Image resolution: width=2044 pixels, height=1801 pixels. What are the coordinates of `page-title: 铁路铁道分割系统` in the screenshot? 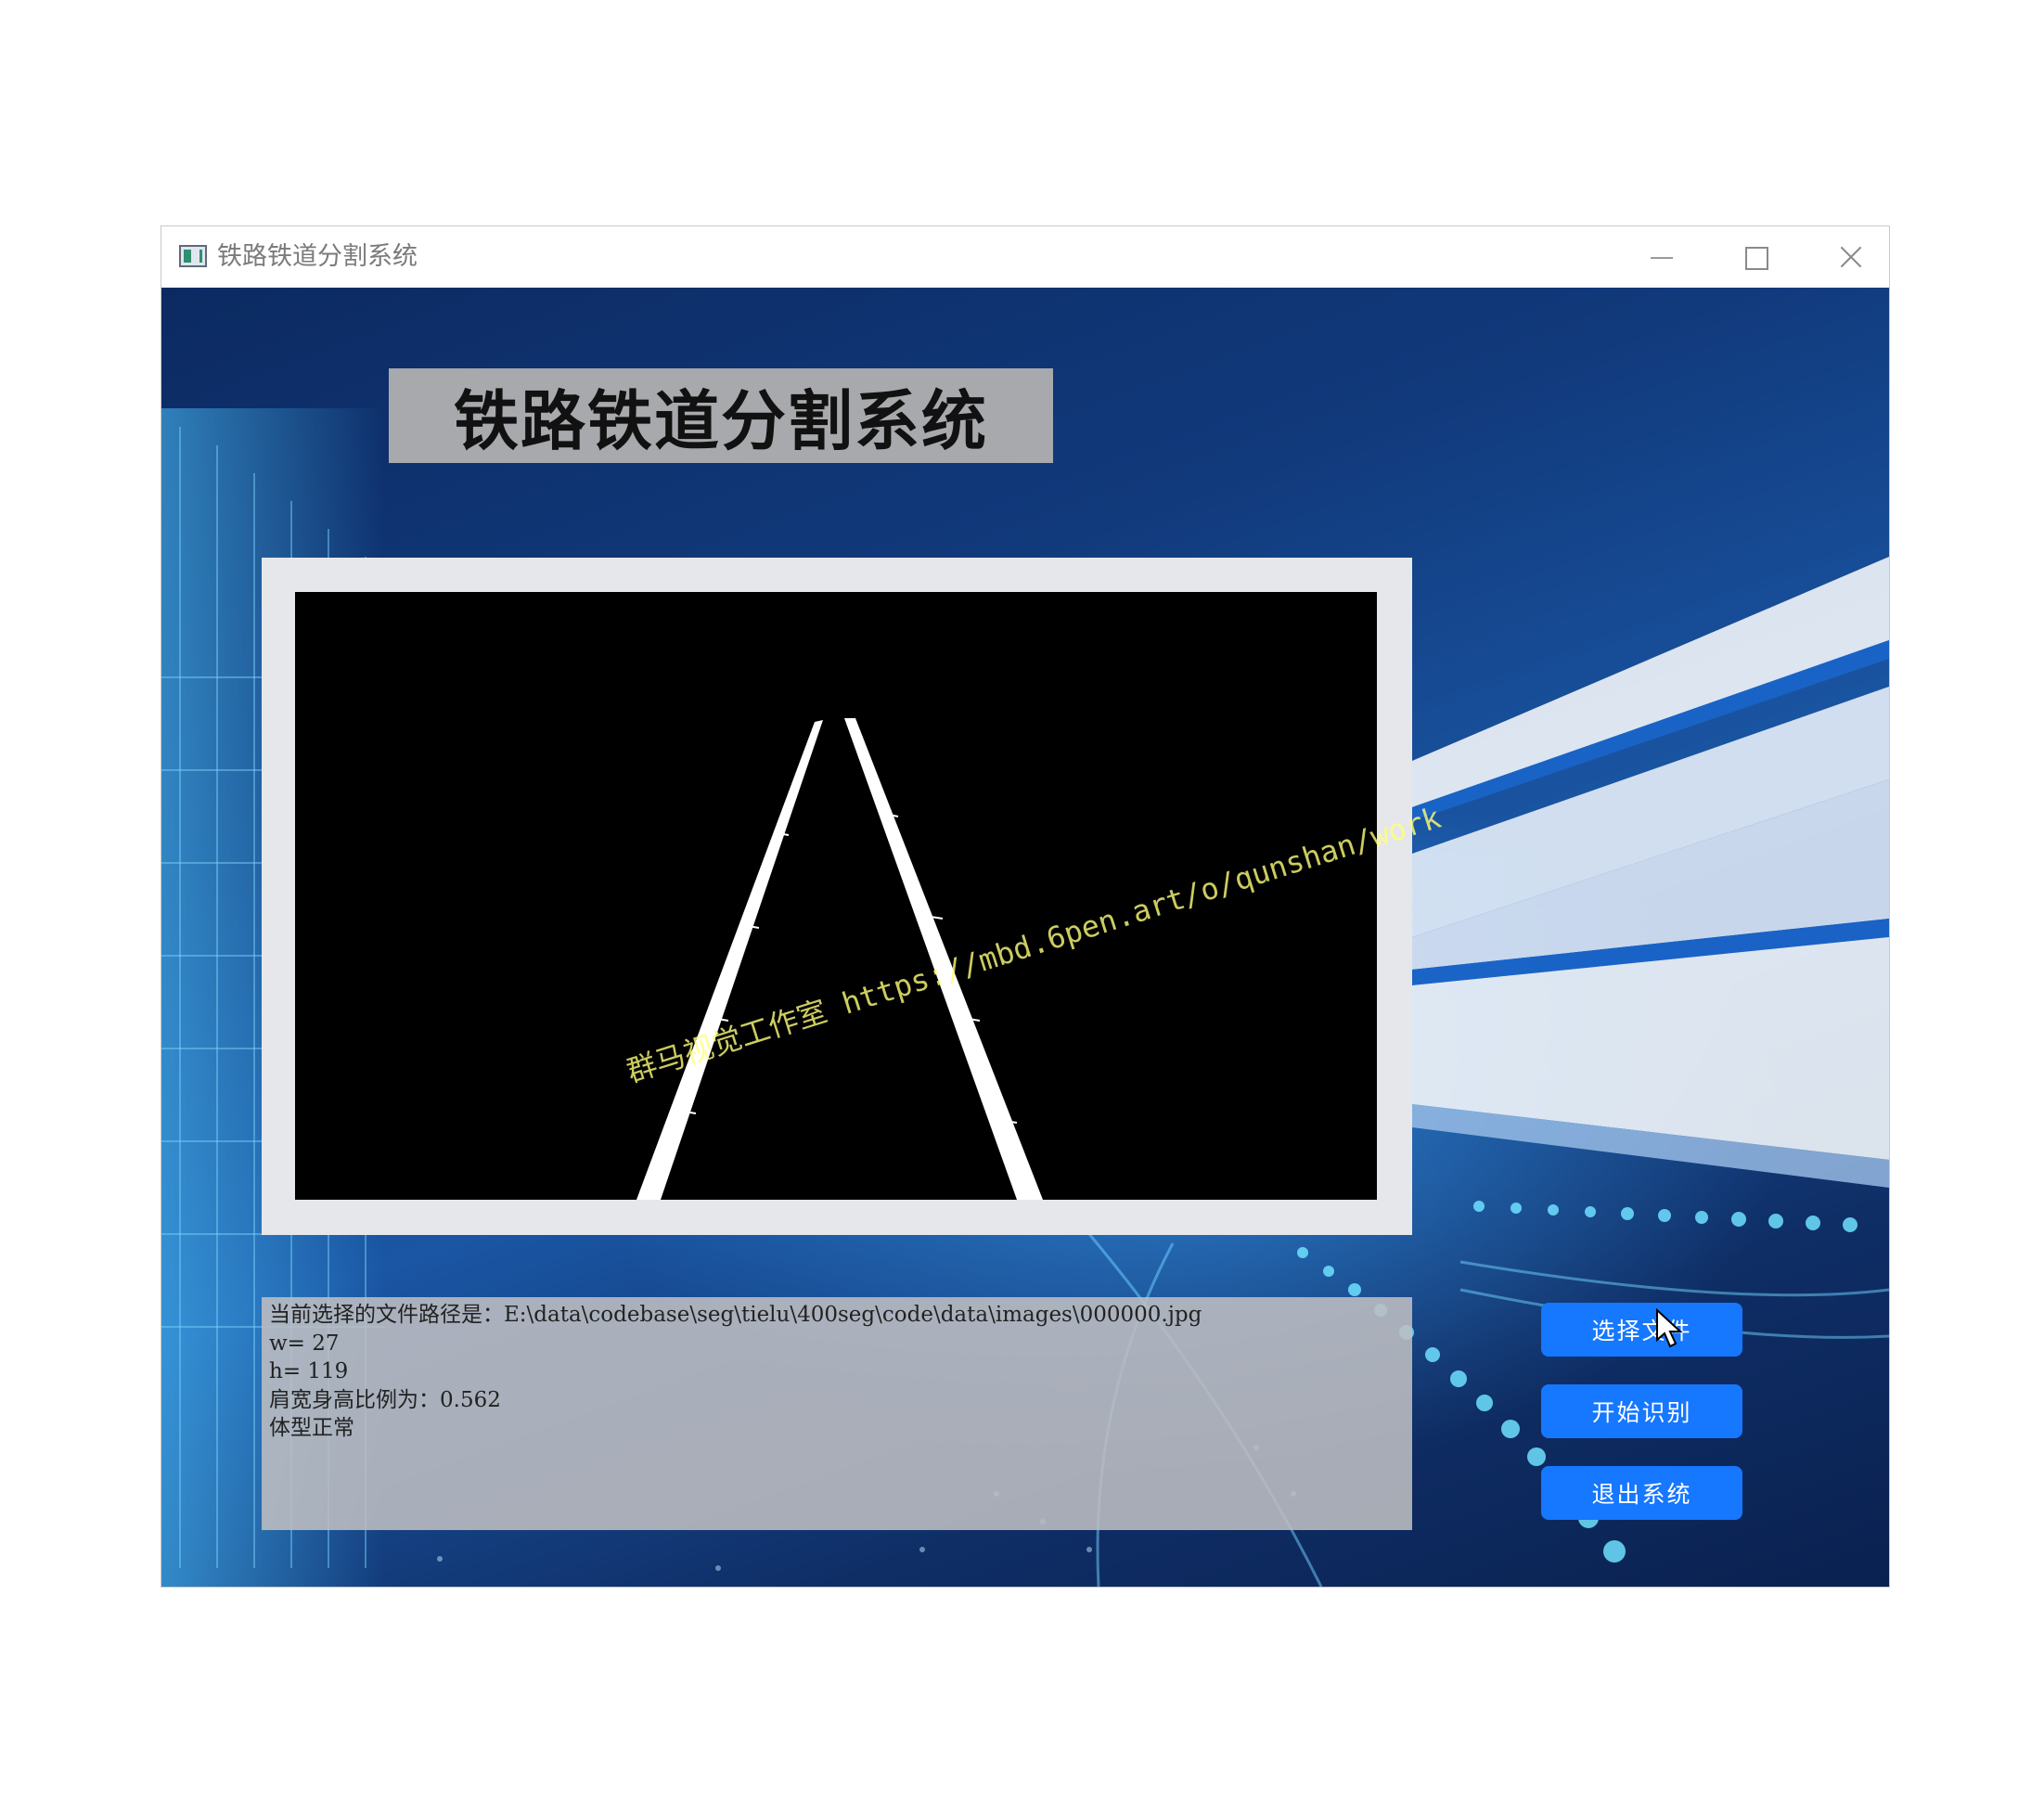 It's located at (721, 420).